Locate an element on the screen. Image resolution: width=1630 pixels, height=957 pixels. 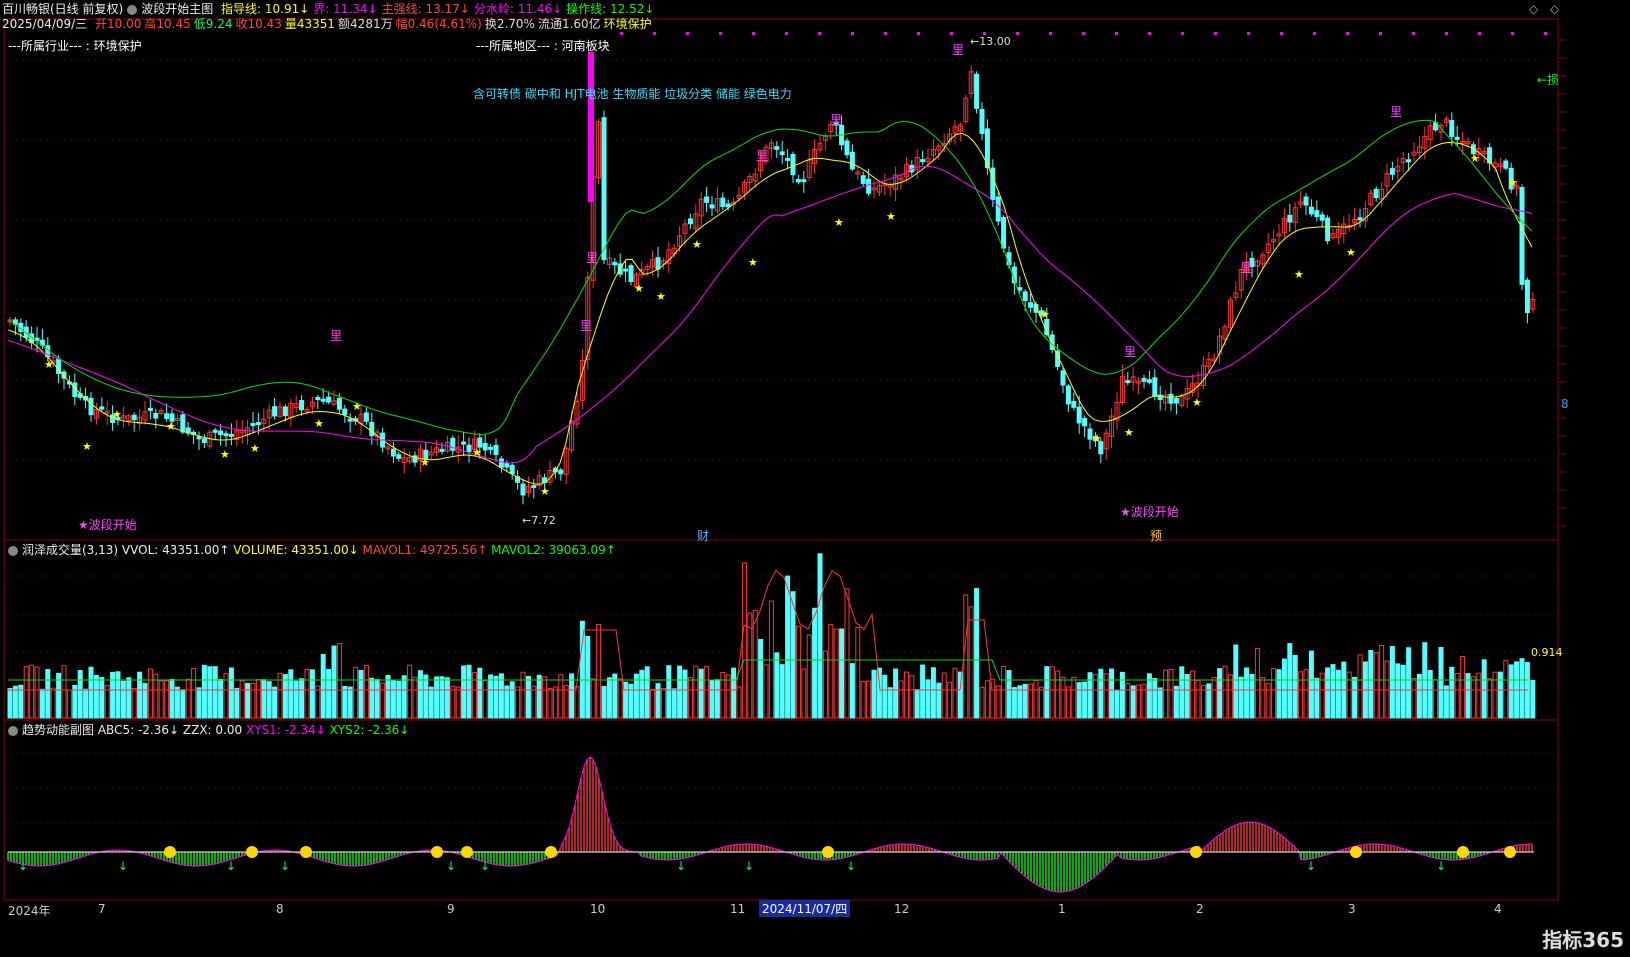
volume-title: 润泽成交量(3,13) is located at coordinates (70, 550).